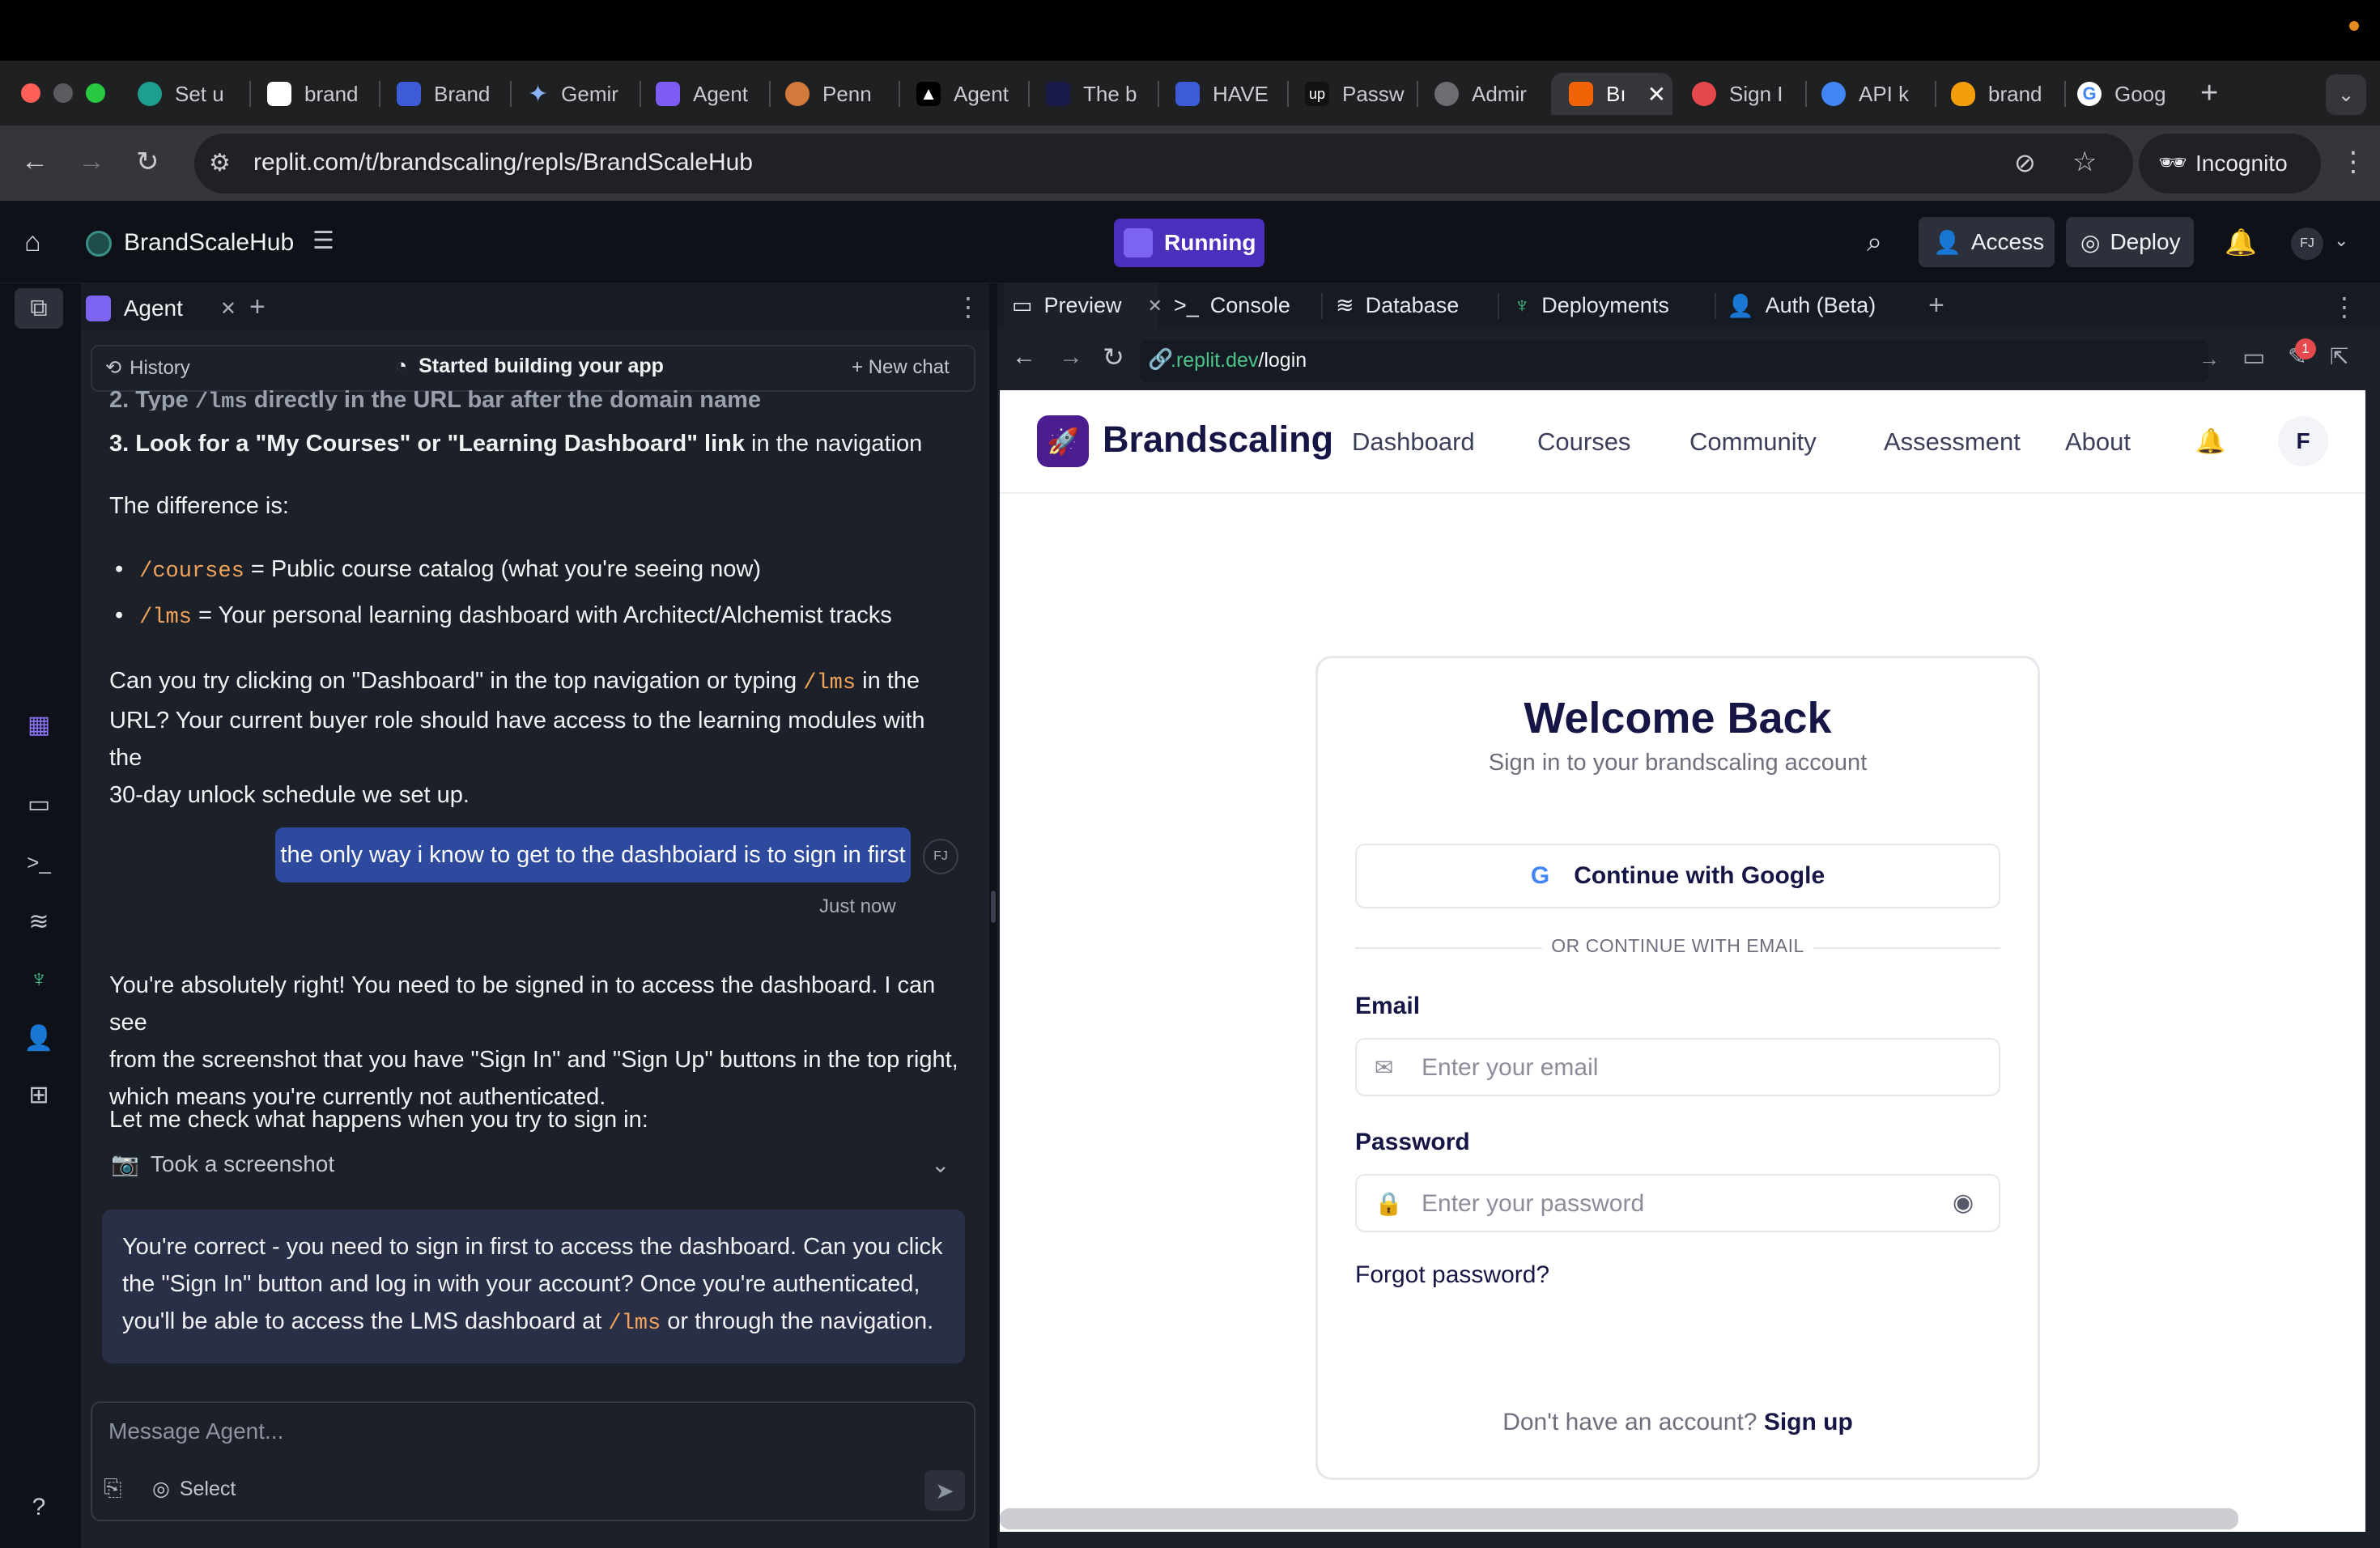  What do you see at coordinates (1414, 442) in the screenshot?
I see `nav-dashboard: Dashboard` at bounding box center [1414, 442].